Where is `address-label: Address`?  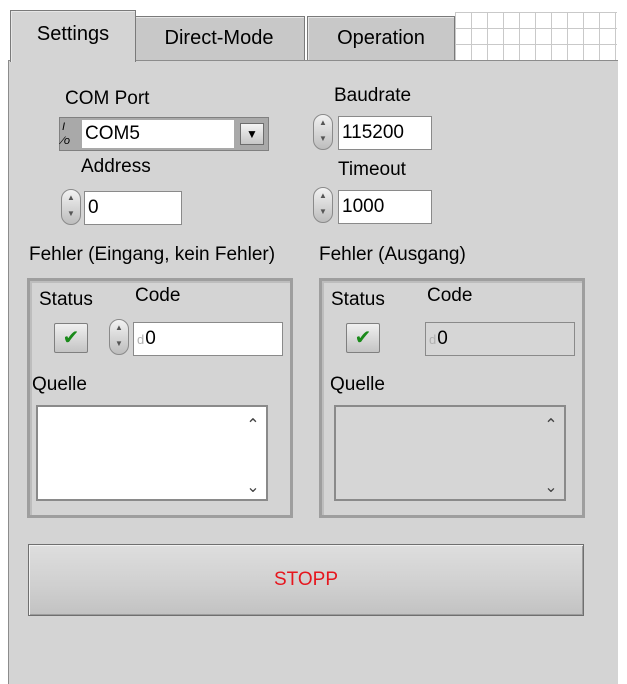 address-label: Address is located at coordinates (116, 166).